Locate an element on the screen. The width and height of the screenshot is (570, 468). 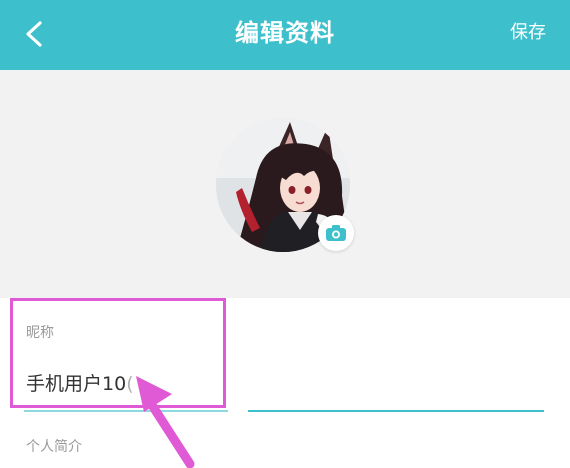
nickname-input: 手机用户10( is located at coordinates (126, 384).